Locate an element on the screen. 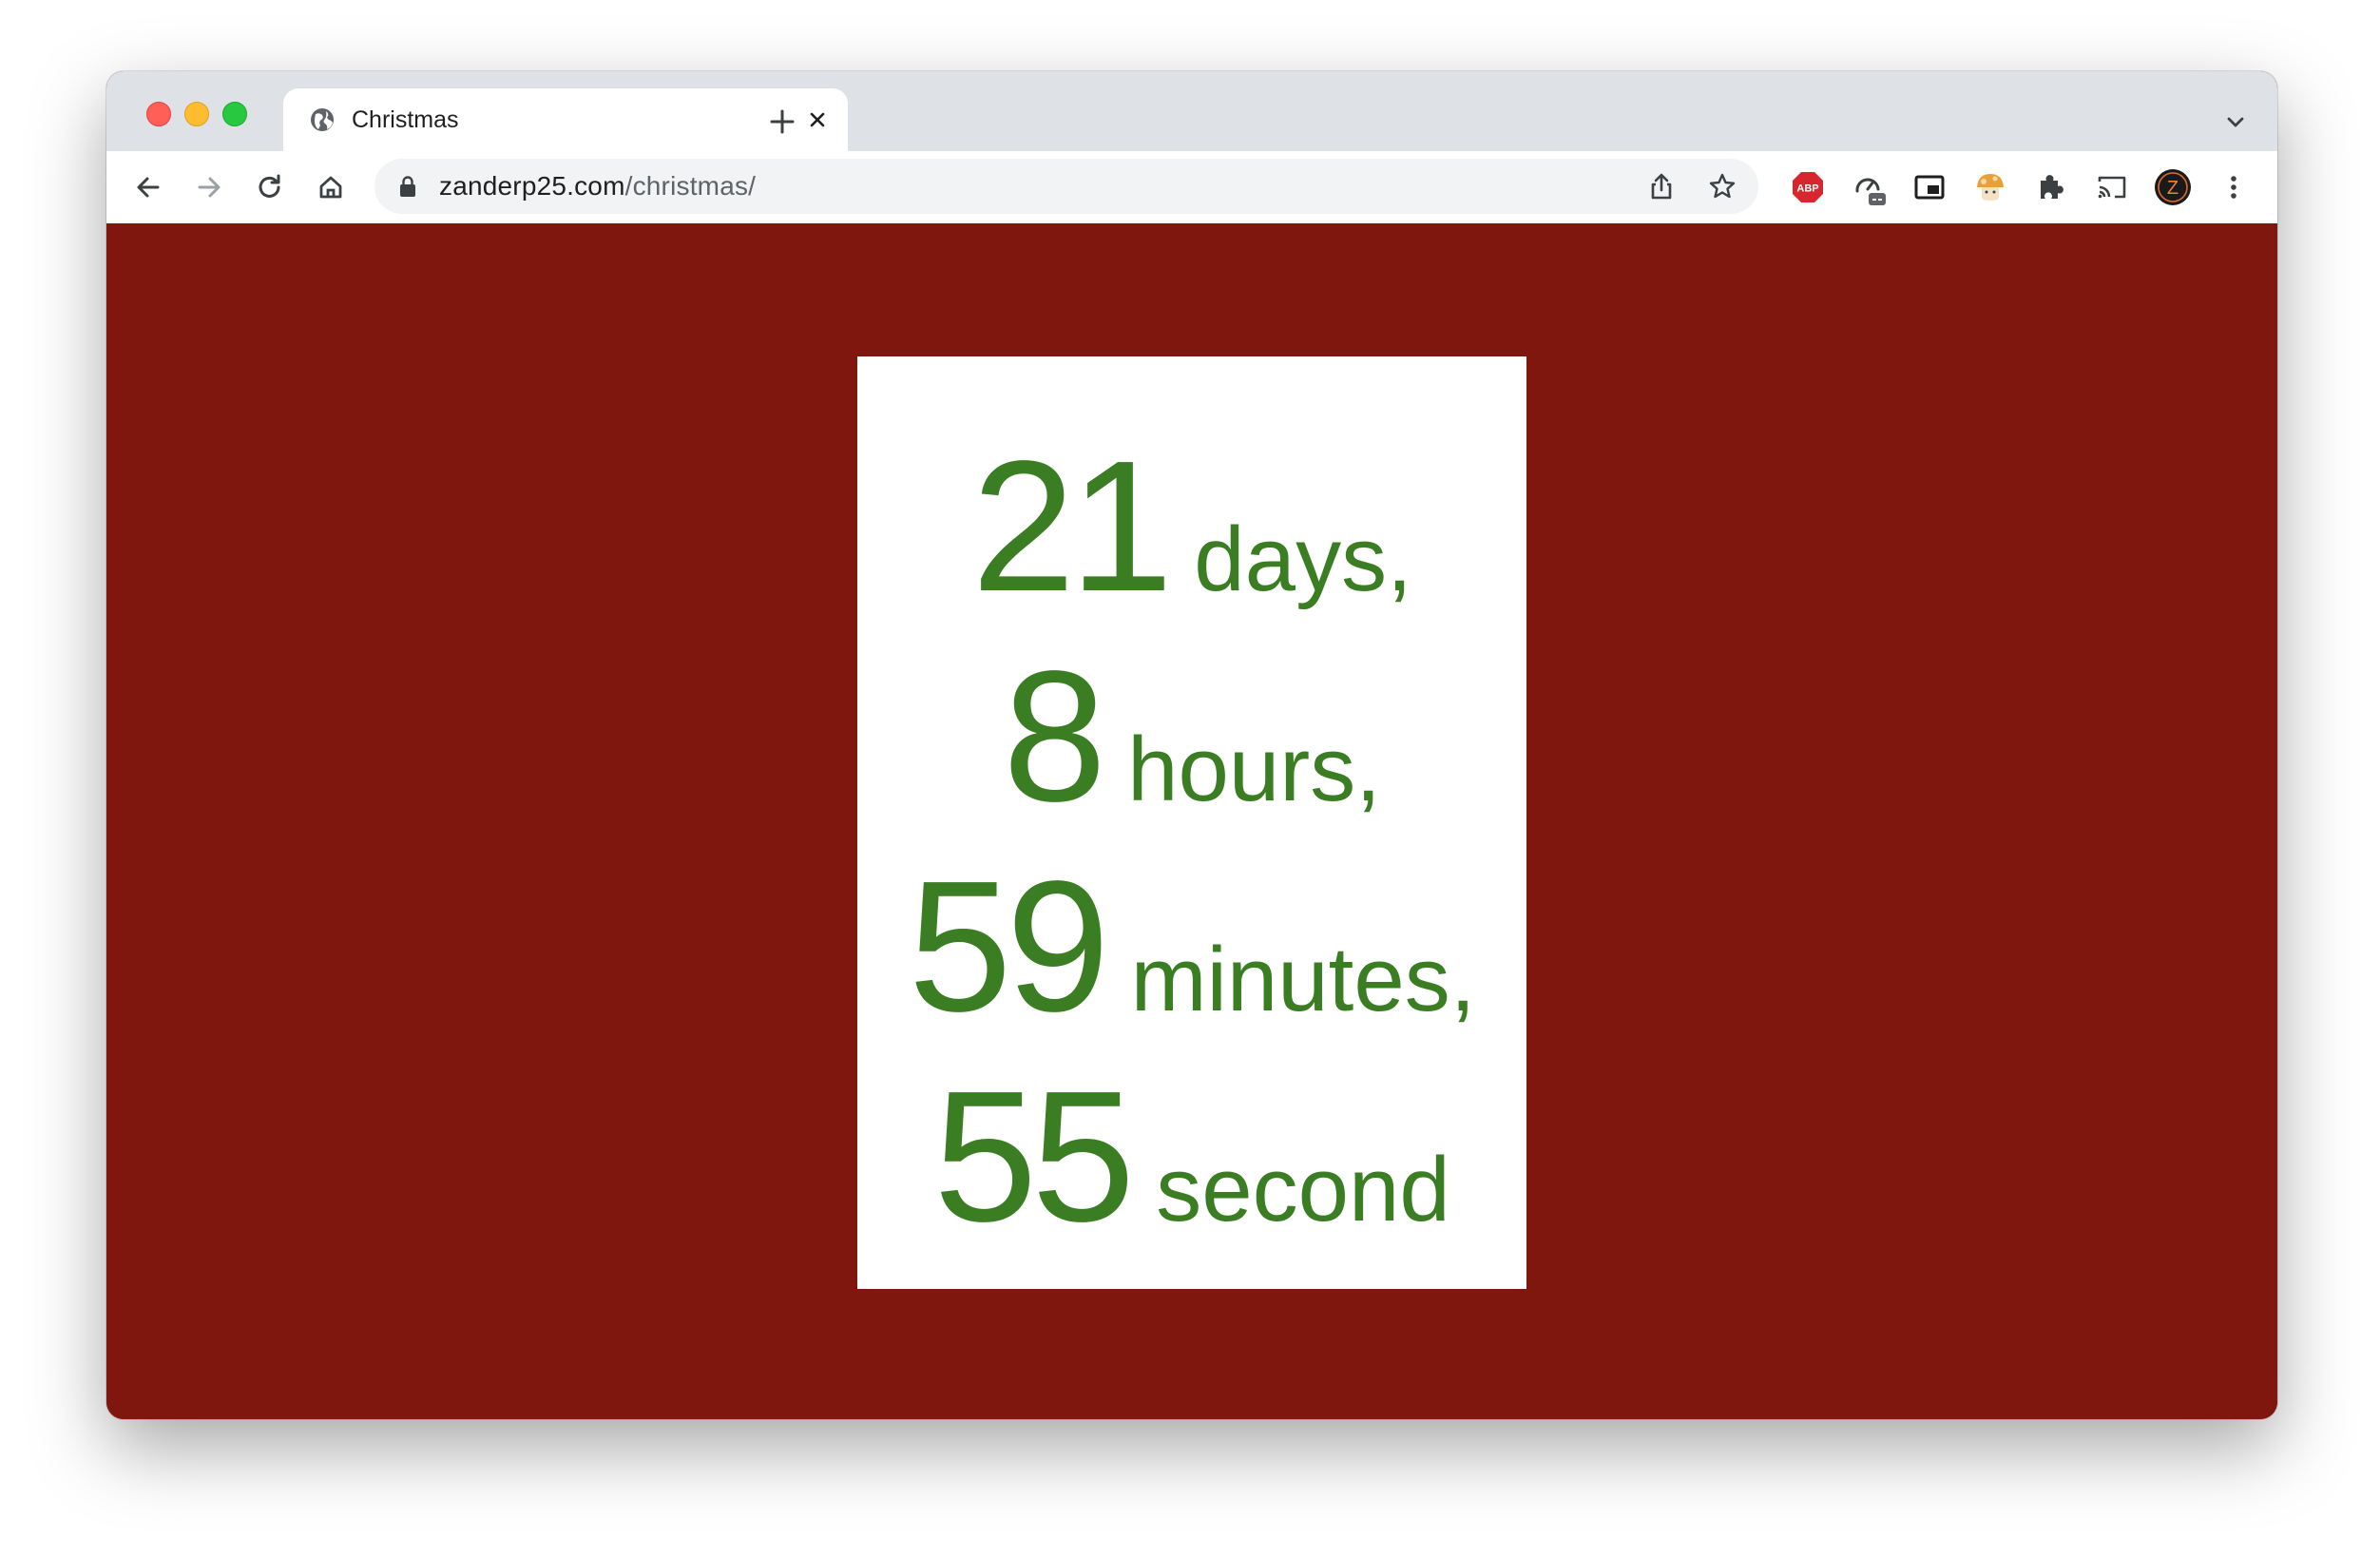 The width and height of the screenshot is (2380, 1557). close-window-button is located at coordinates (158, 114).